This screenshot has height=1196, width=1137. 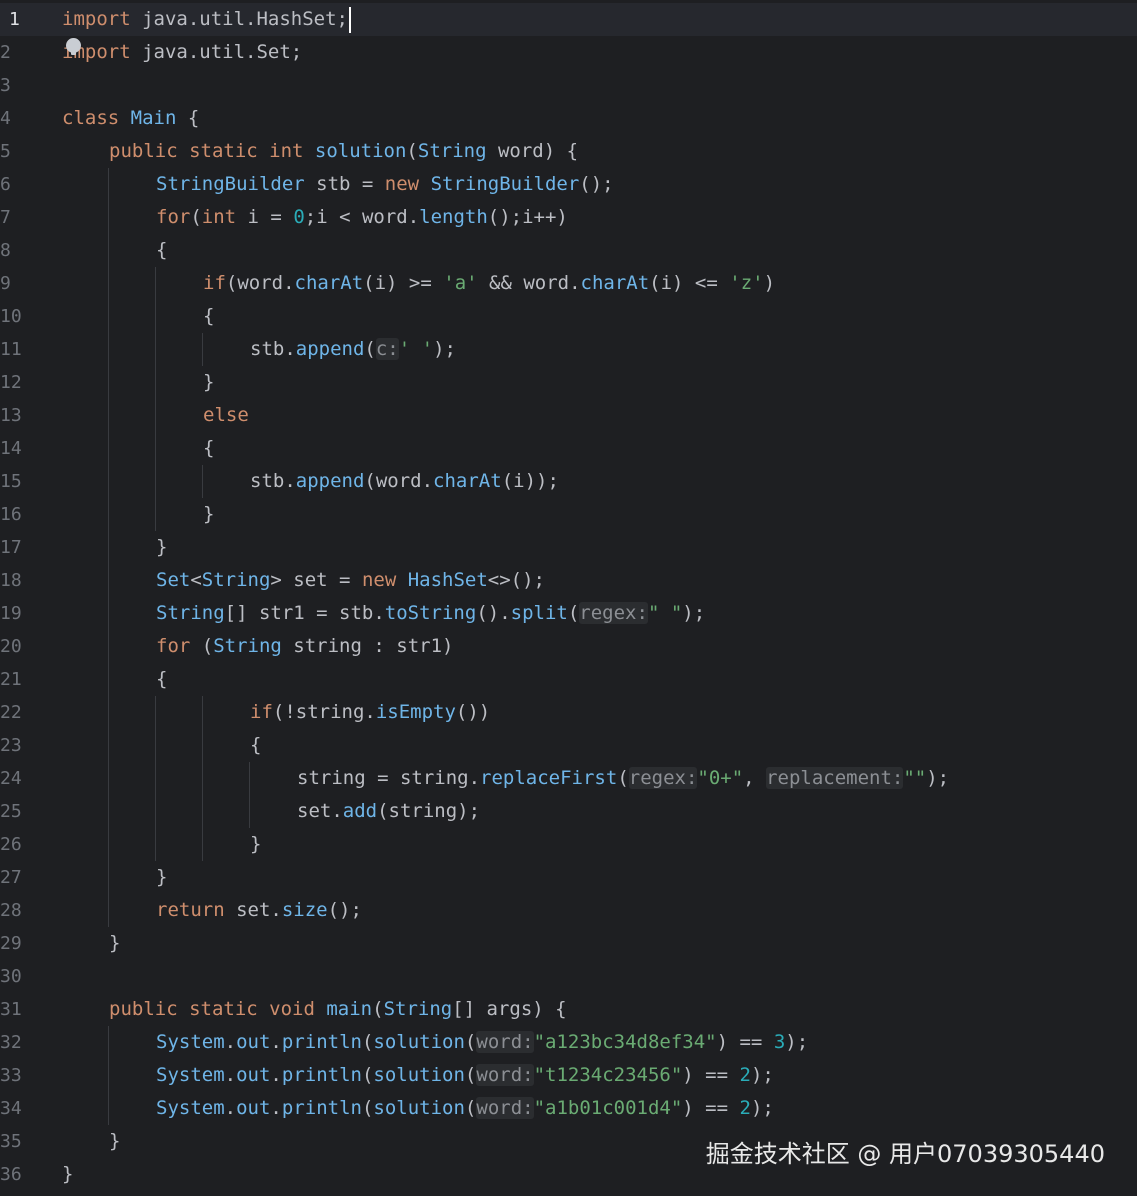 I want to click on code-token: size, so click(x=304, y=910).